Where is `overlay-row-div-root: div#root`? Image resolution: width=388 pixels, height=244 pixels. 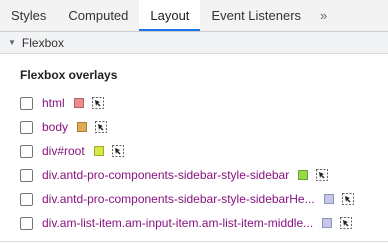
overlay-row-div-root: div#root is located at coordinates (204, 151).